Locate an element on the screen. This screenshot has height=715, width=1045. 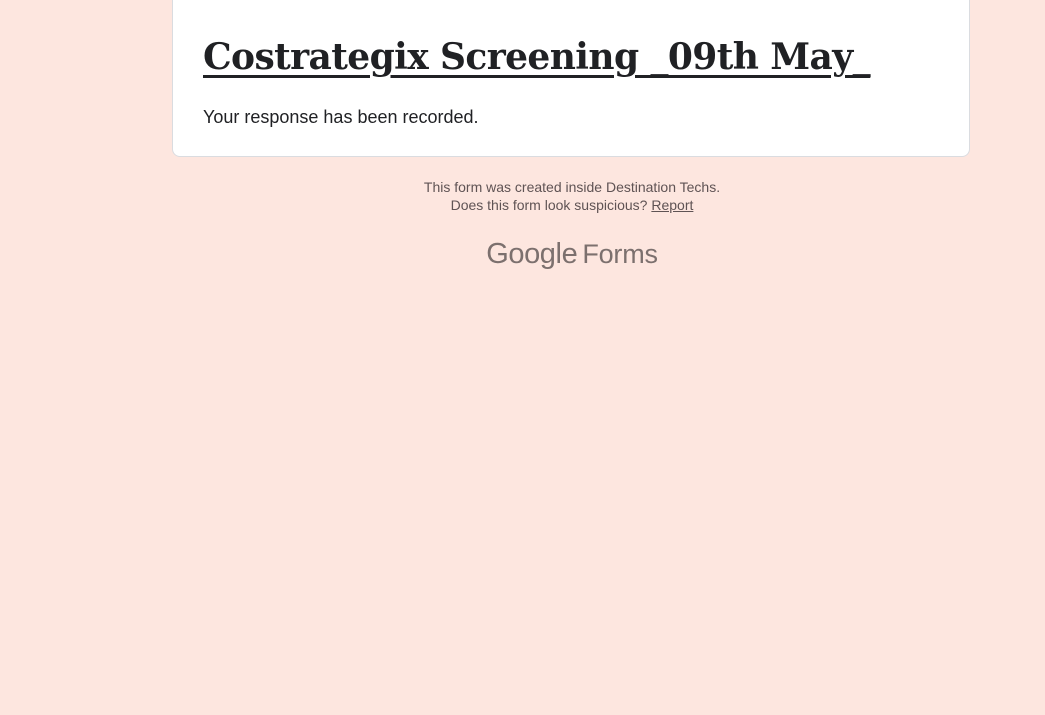
report-link: Report is located at coordinates (672, 205).